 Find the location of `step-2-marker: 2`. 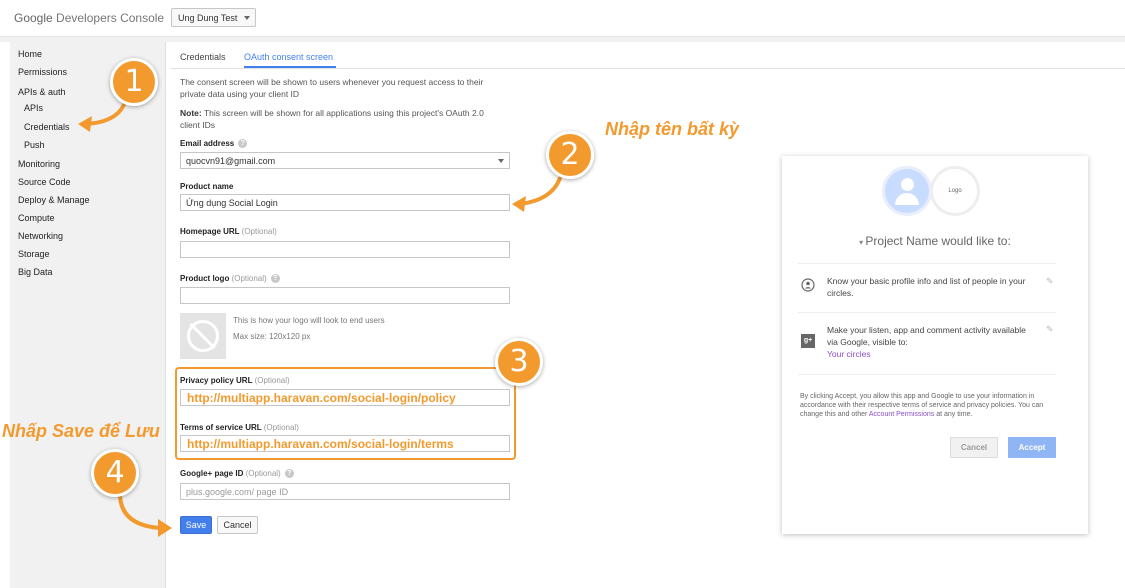

step-2-marker: 2 is located at coordinates (570, 155).